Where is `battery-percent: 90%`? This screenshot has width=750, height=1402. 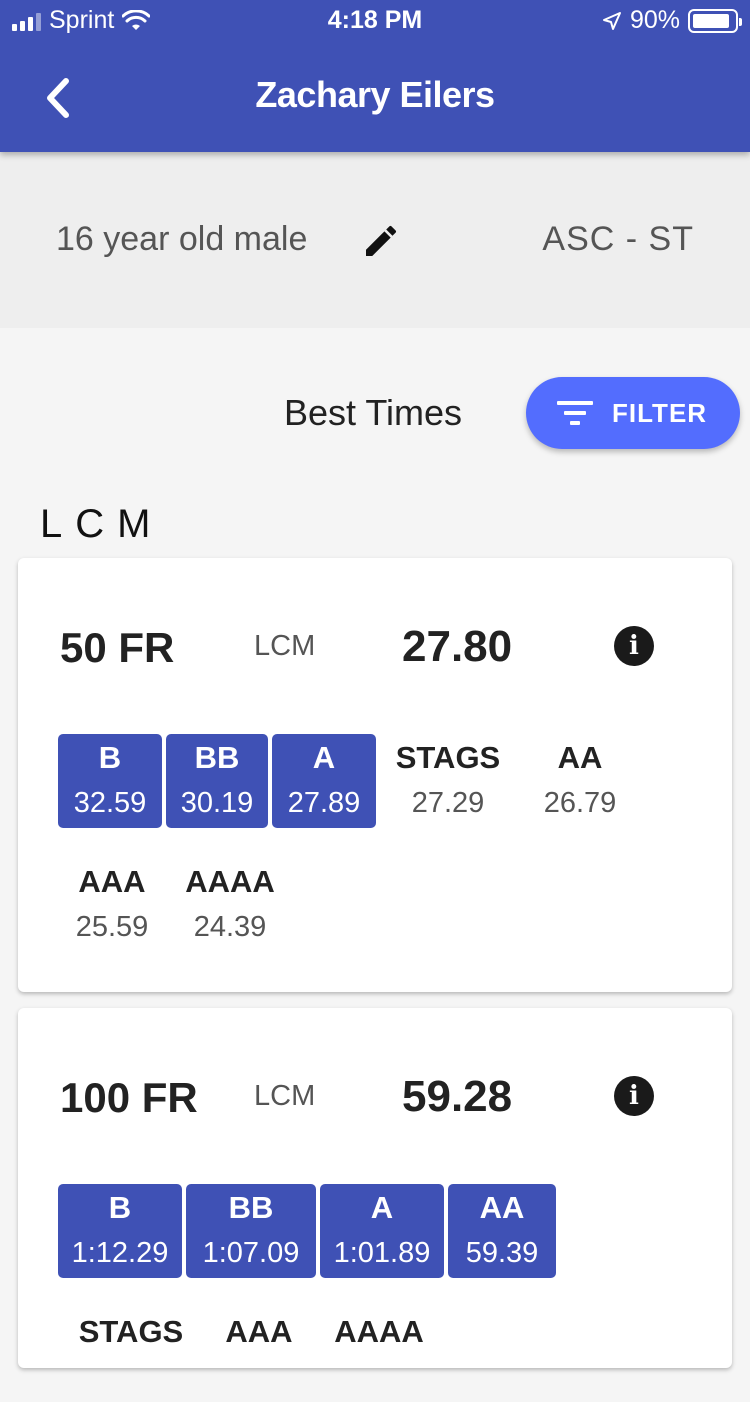 battery-percent: 90% is located at coordinates (654, 20).